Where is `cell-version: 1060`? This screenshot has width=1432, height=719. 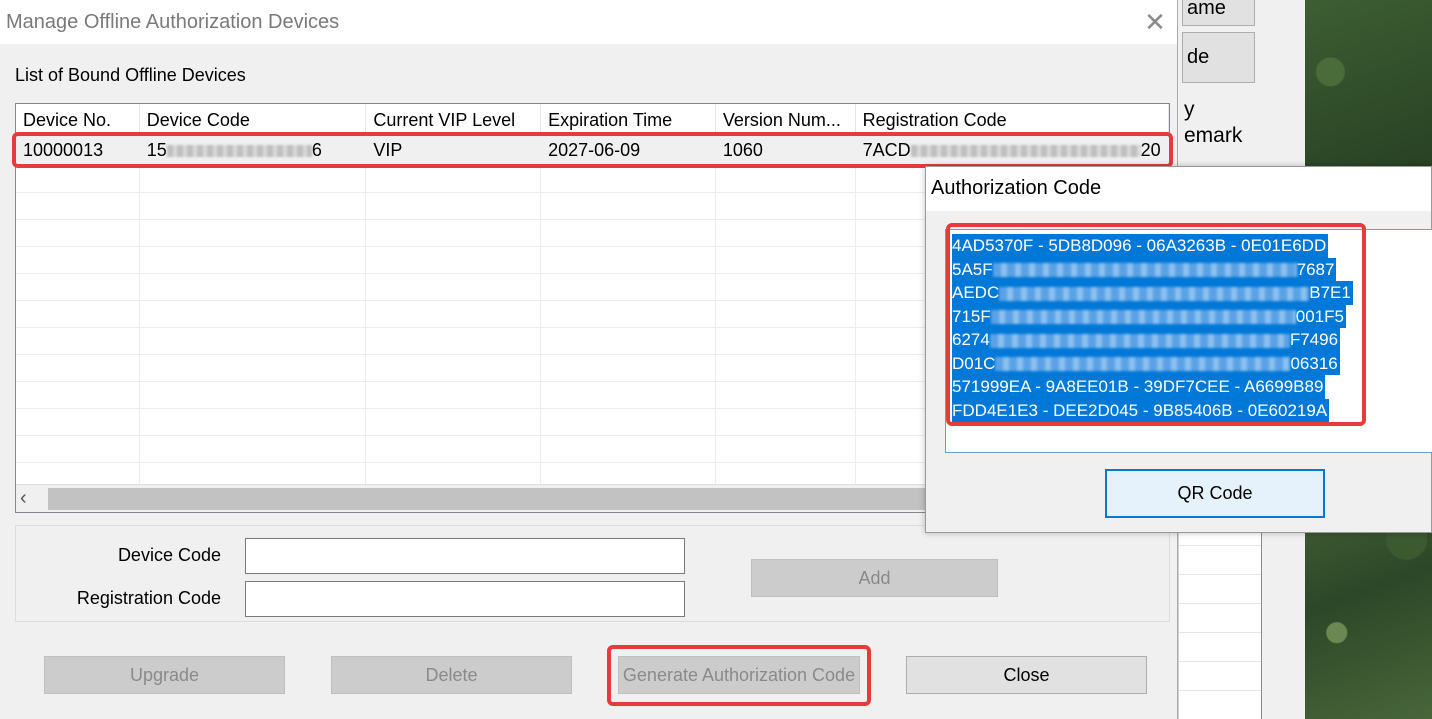
cell-version: 1060 is located at coordinates (786, 148).